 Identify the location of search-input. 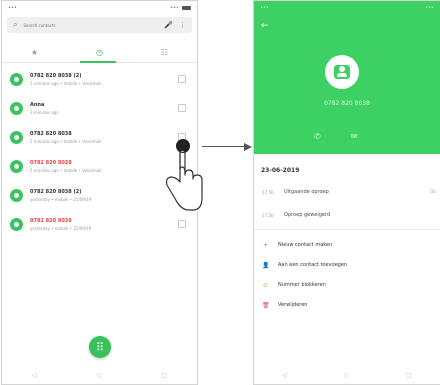
(91, 25).